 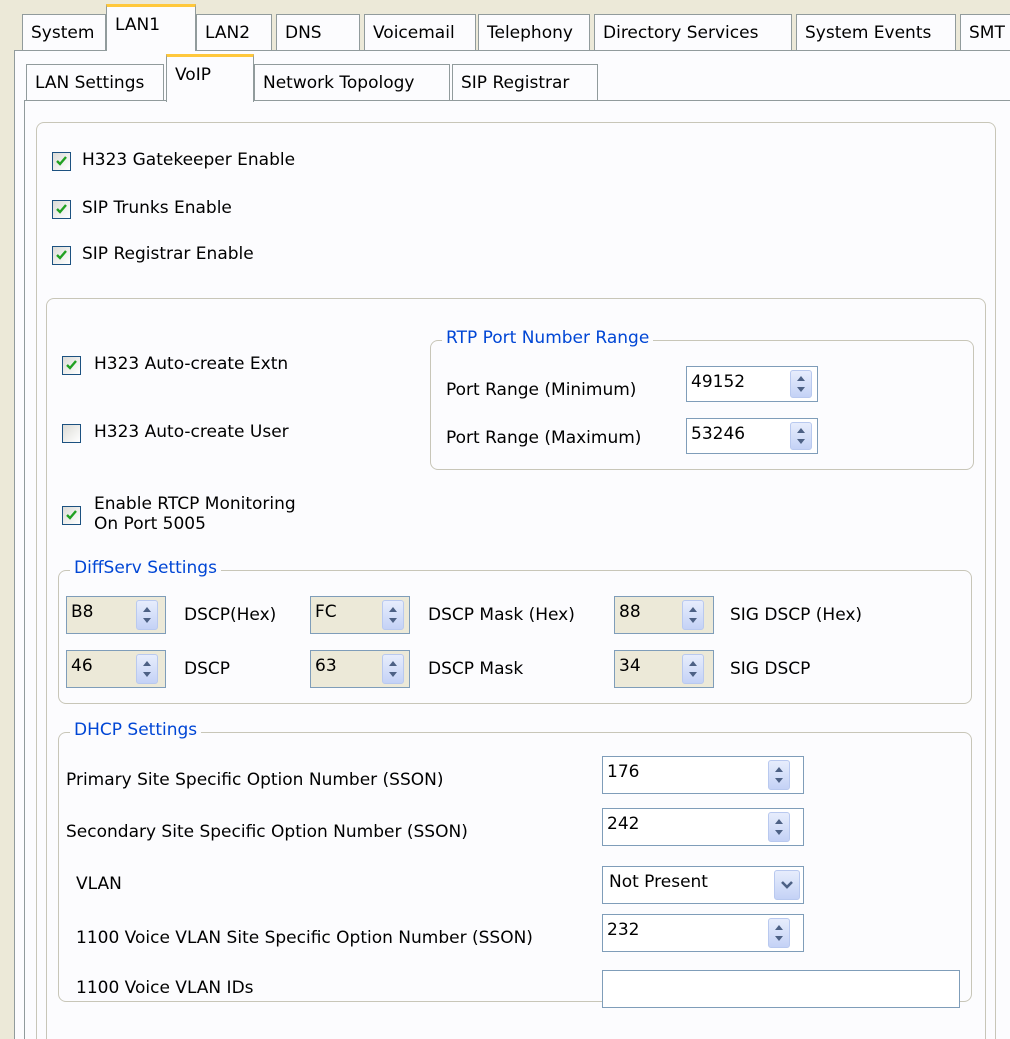 I want to click on h323-auto-create-extn-label: H323 Auto-create Extn, so click(x=191, y=364).